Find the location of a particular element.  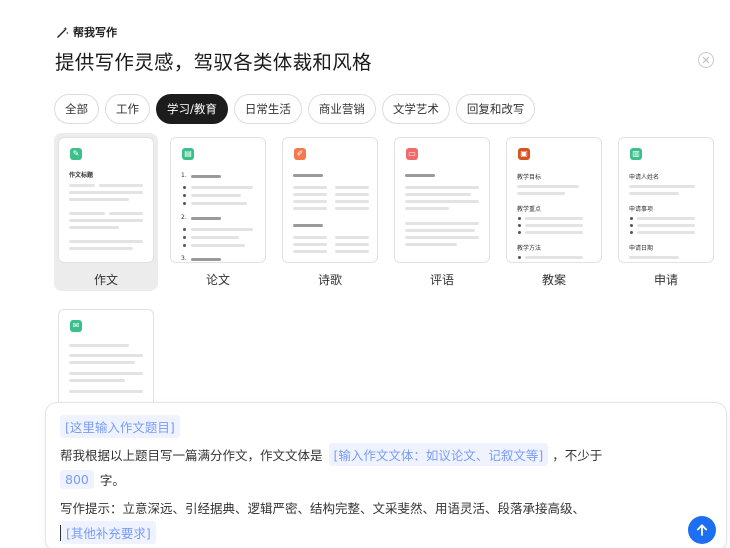

template-card-label: 教案 is located at coordinates (553, 280).